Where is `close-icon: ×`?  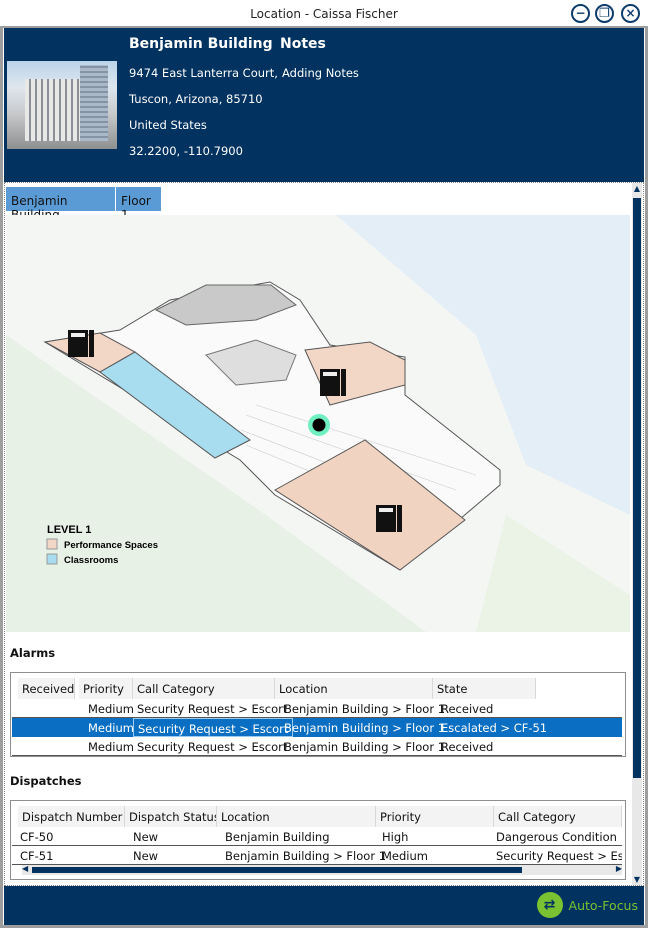
close-icon: × is located at coordinates (630, 13).